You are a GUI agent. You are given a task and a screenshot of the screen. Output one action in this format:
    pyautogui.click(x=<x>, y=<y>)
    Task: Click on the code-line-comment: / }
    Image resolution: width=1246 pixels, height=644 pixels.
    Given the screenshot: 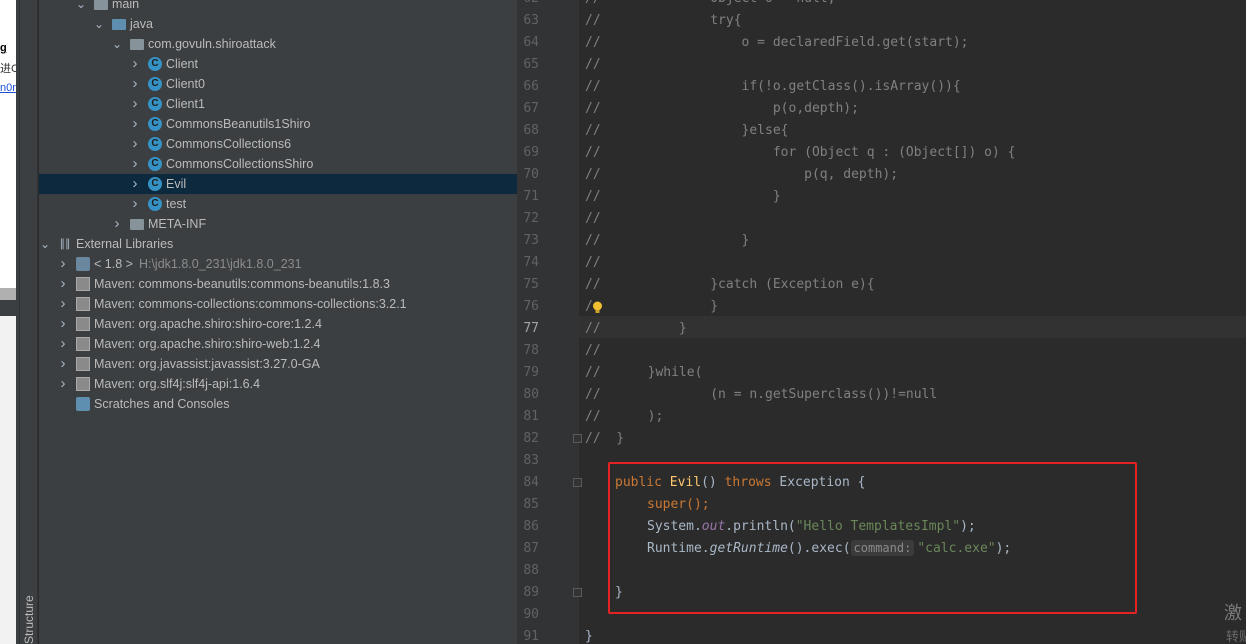 What is the action you would take?
    pyautogui.click(x=651, y=307)
    